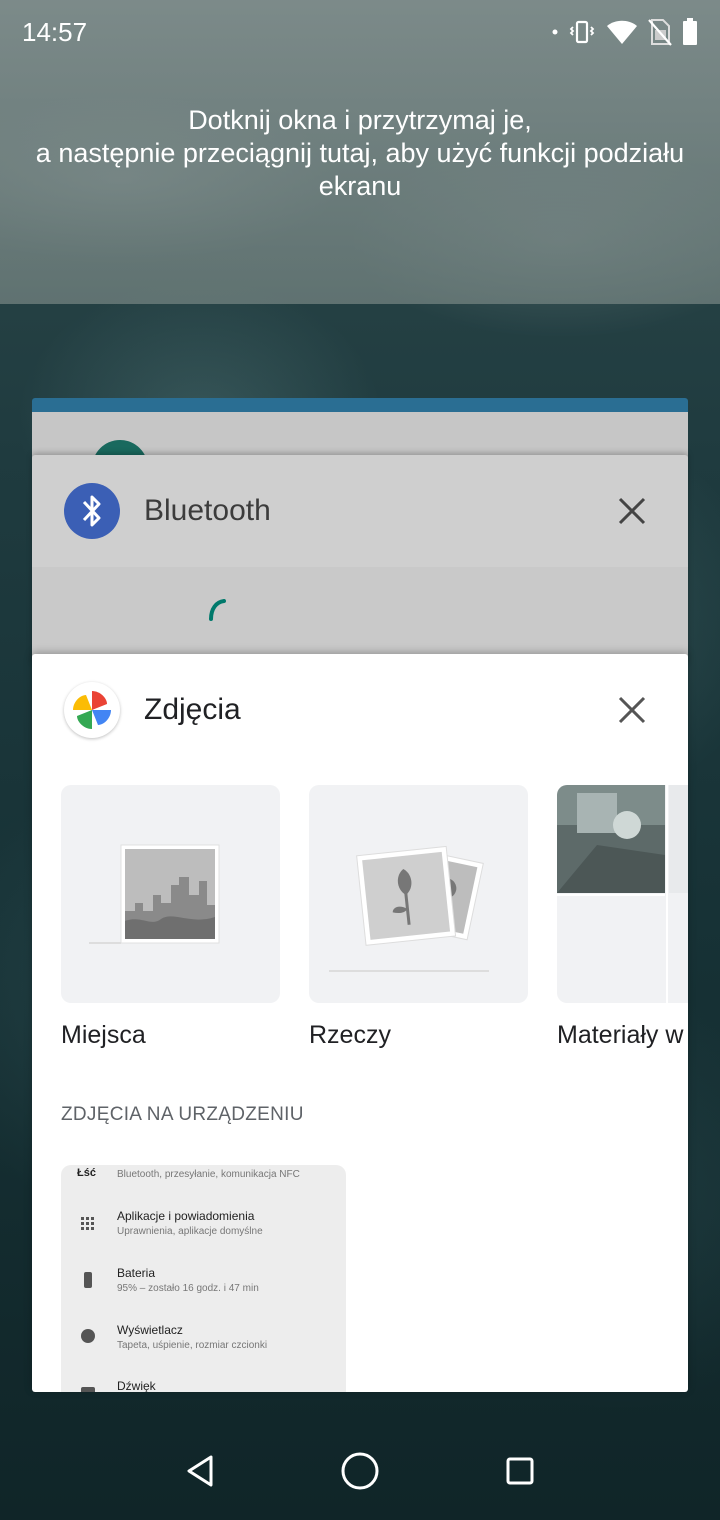 The image size is (720, 1520). What do you see at coordinates (582, 32) in the screenshot?
I see `vibrate-icon` at bounding box center [582, 32].